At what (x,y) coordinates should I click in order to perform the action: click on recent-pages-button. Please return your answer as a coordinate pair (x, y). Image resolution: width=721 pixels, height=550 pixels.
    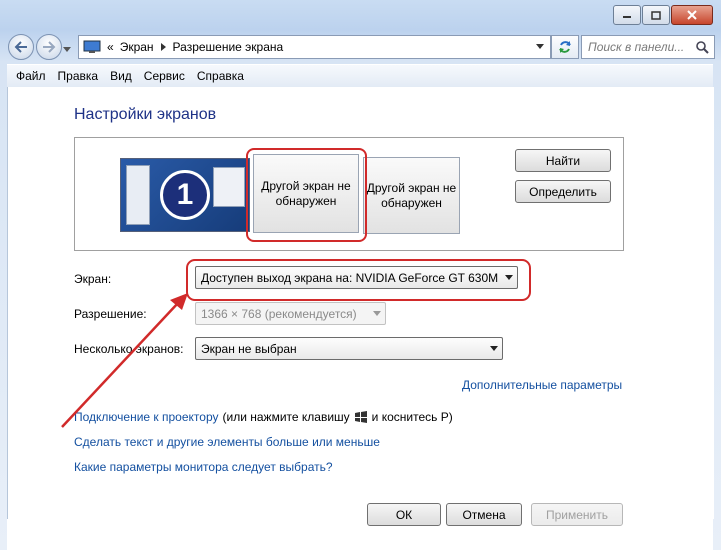
    Looking at the image, I should click on (67, 49).